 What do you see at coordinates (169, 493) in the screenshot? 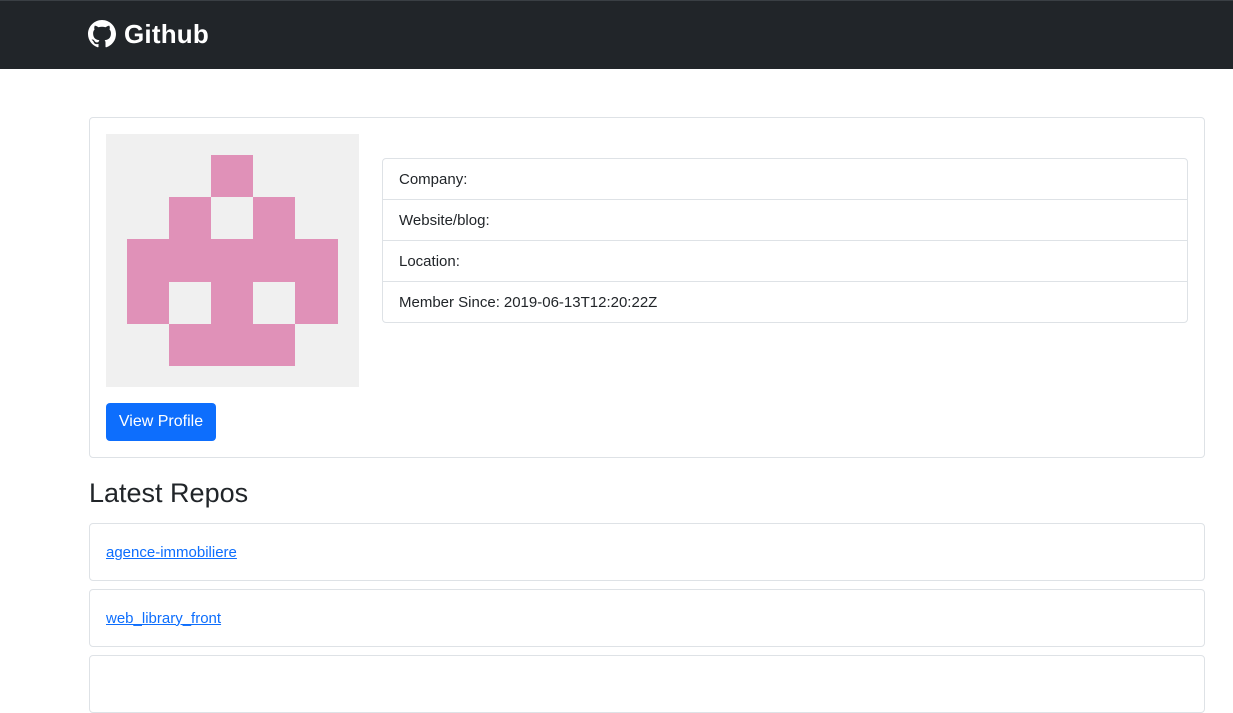
I see `latest-repos-heading: Latest Repos` at bounding box center [169, 493].